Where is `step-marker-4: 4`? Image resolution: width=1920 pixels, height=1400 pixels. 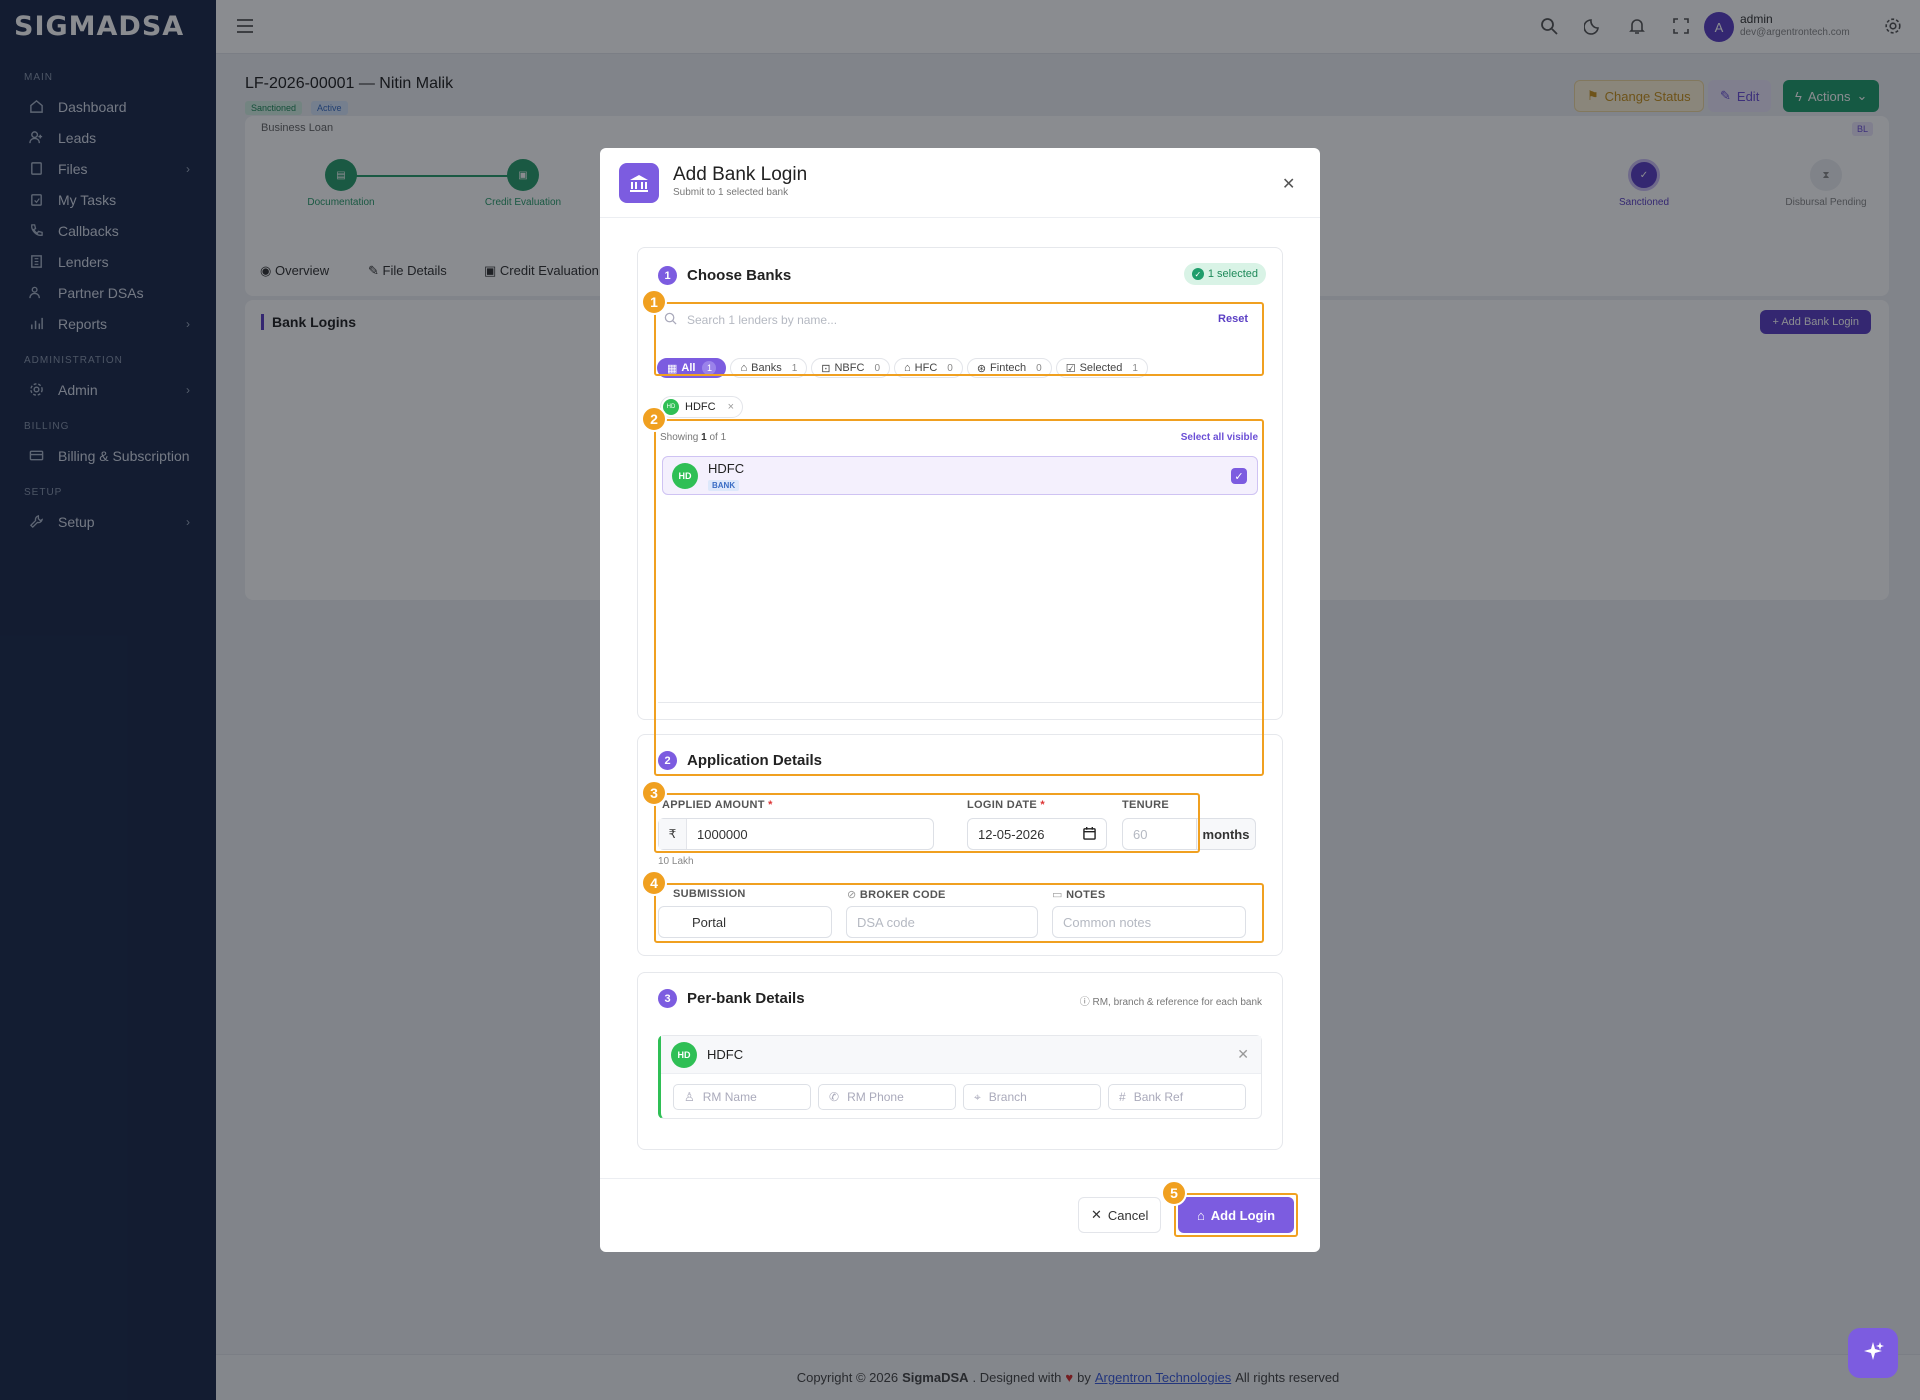
step-marker-4: 4 is located at coordinates (654, 883).